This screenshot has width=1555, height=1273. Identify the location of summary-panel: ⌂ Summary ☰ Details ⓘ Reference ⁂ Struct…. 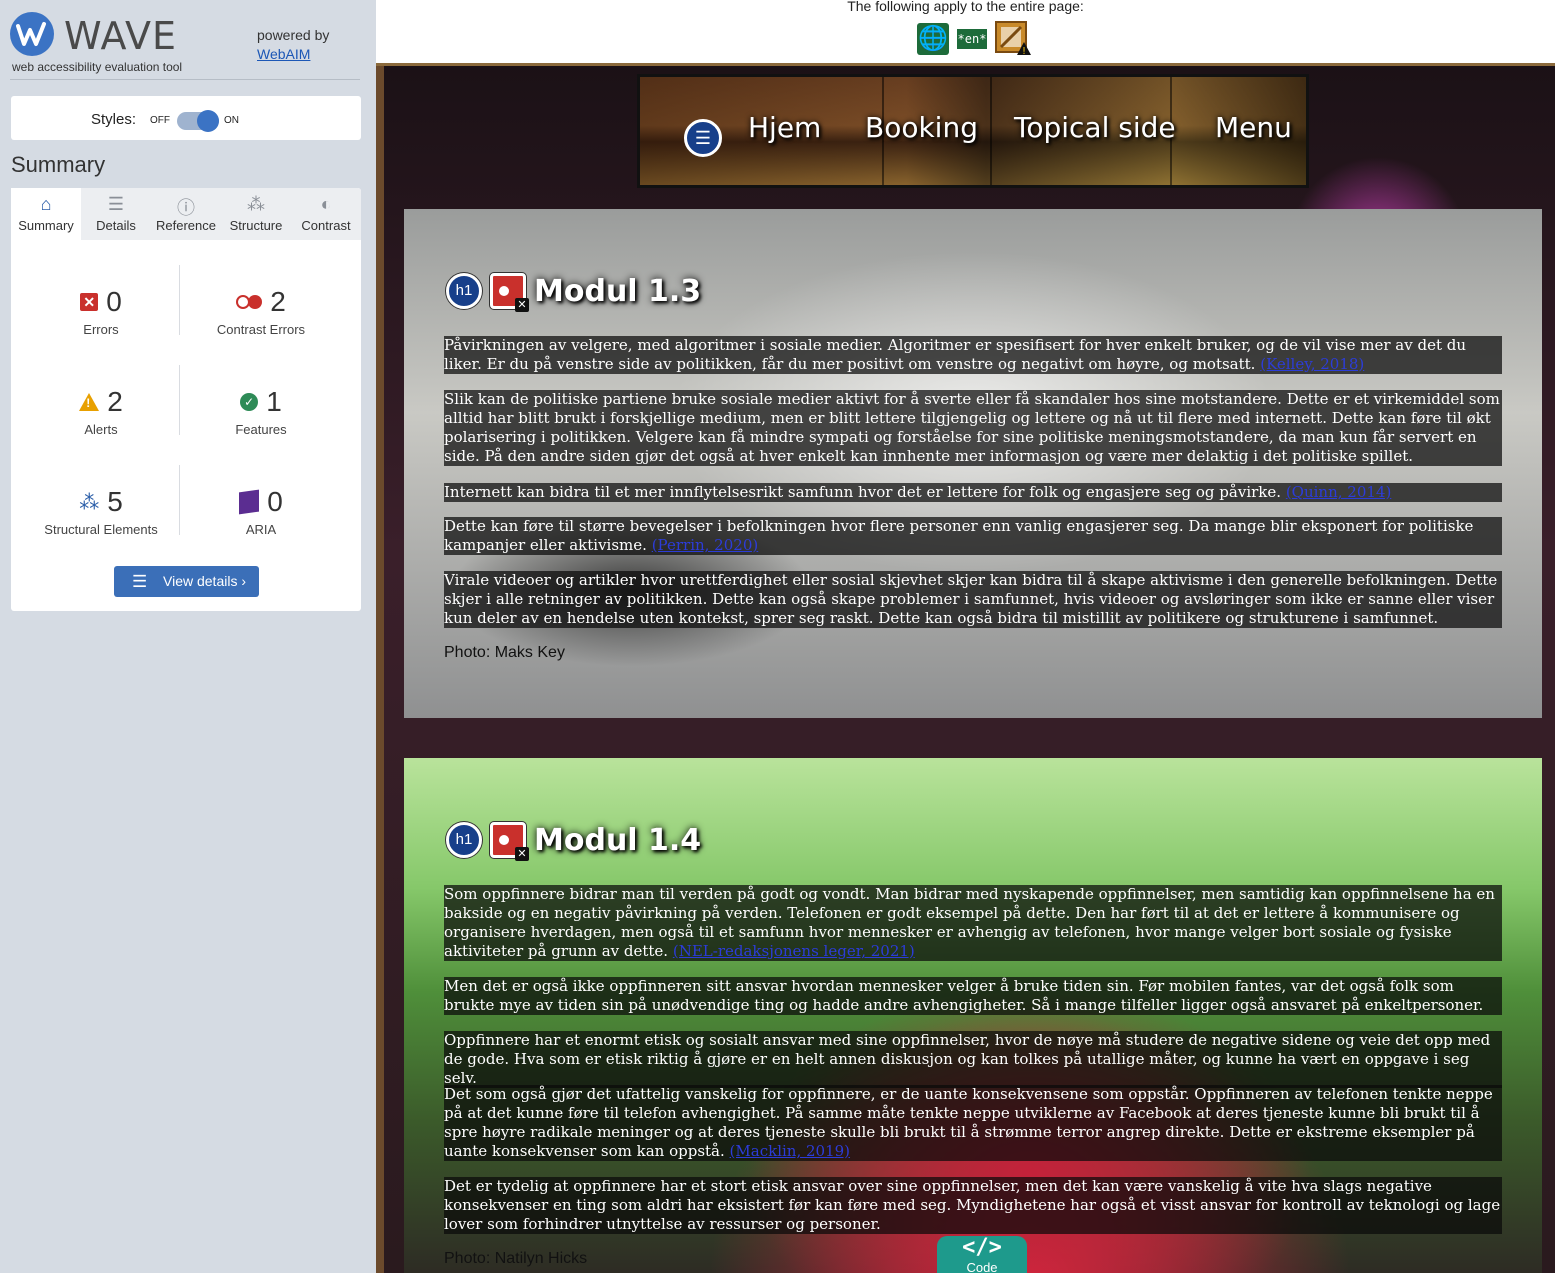
(186, 399).